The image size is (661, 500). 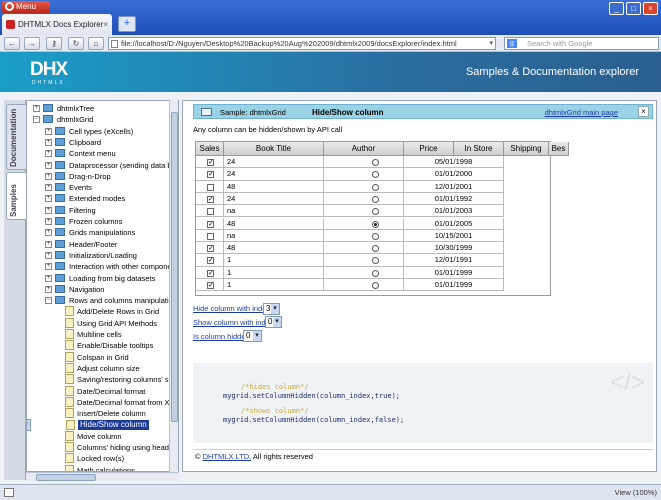 I want to click on date-cell: 10/30/1999, so click(x=454, y=248).